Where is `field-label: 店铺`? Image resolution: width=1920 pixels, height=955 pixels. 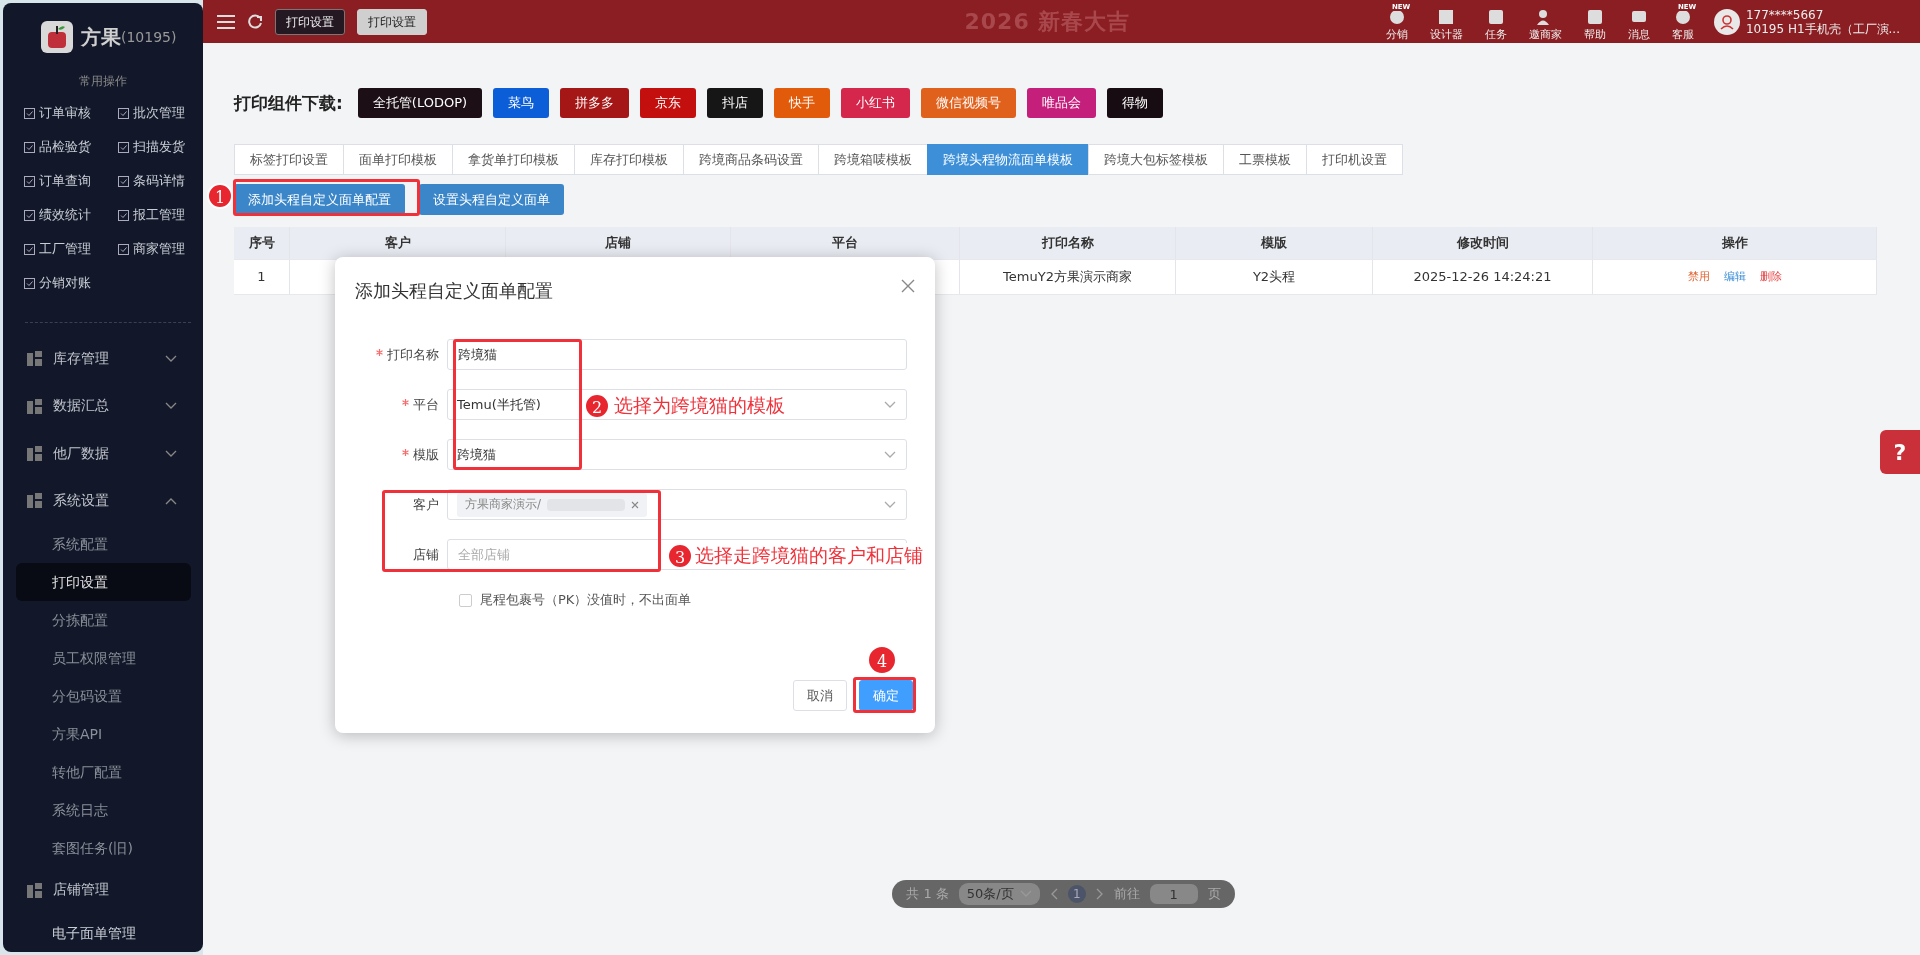 field-label: 店铺 is located at coordinates (426, 554).